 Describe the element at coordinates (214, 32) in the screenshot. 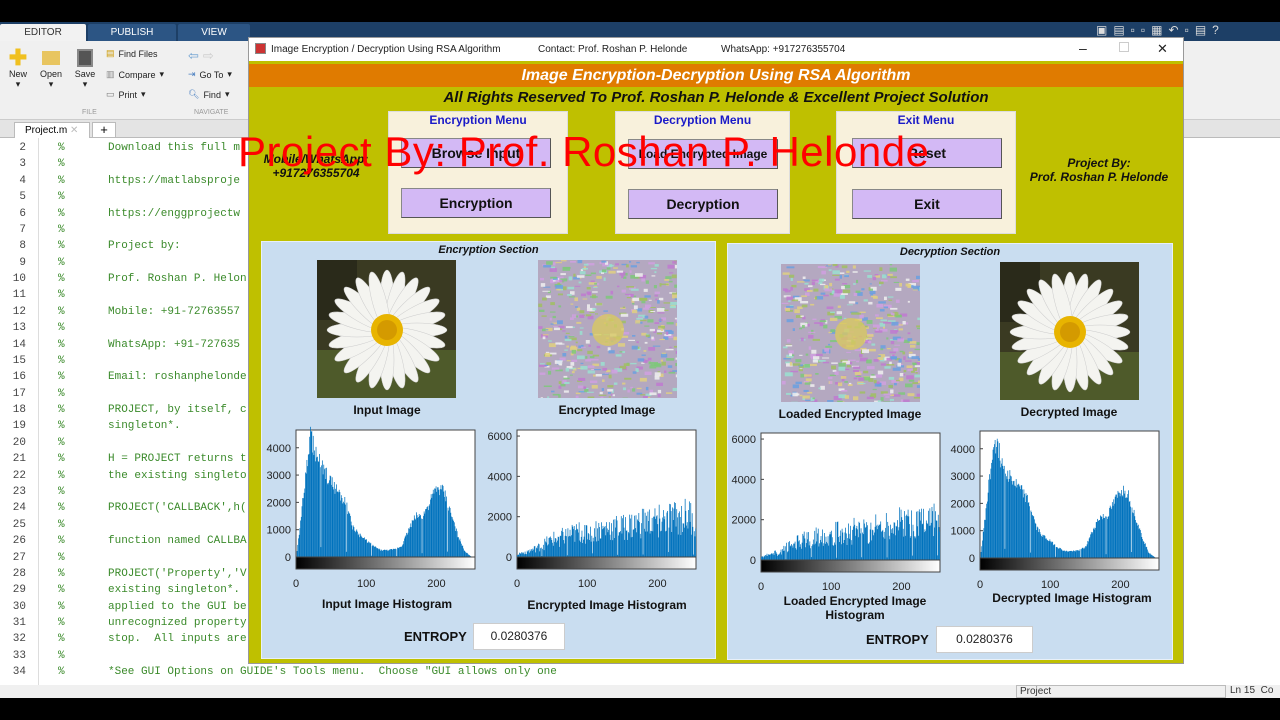

I see `tab-view: VIEW` at that location.